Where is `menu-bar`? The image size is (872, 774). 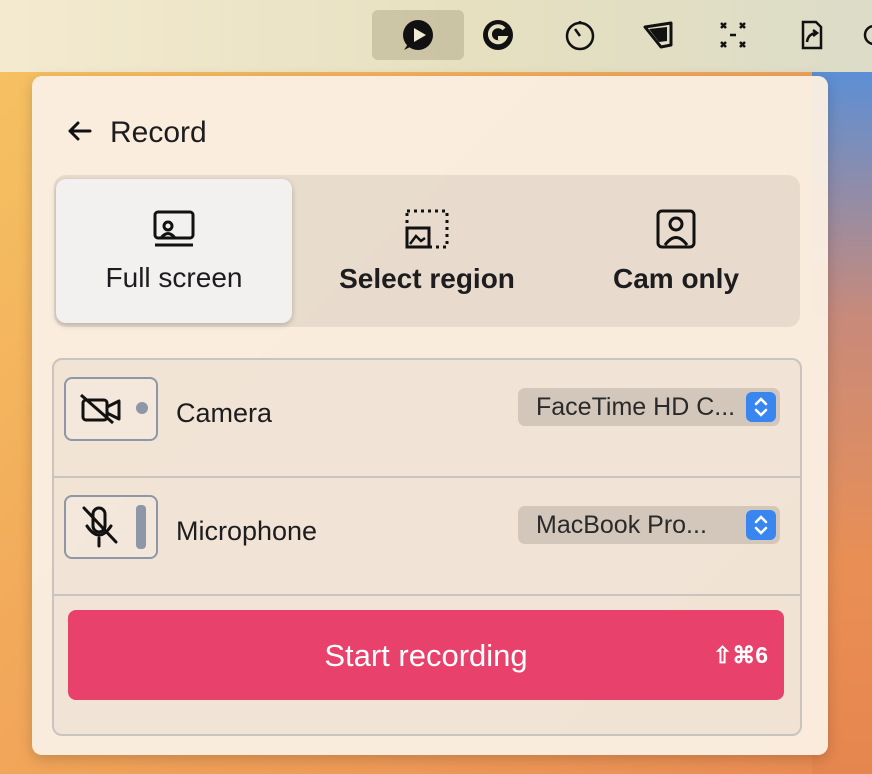 menu-bar is located at coordinates (436, 36).